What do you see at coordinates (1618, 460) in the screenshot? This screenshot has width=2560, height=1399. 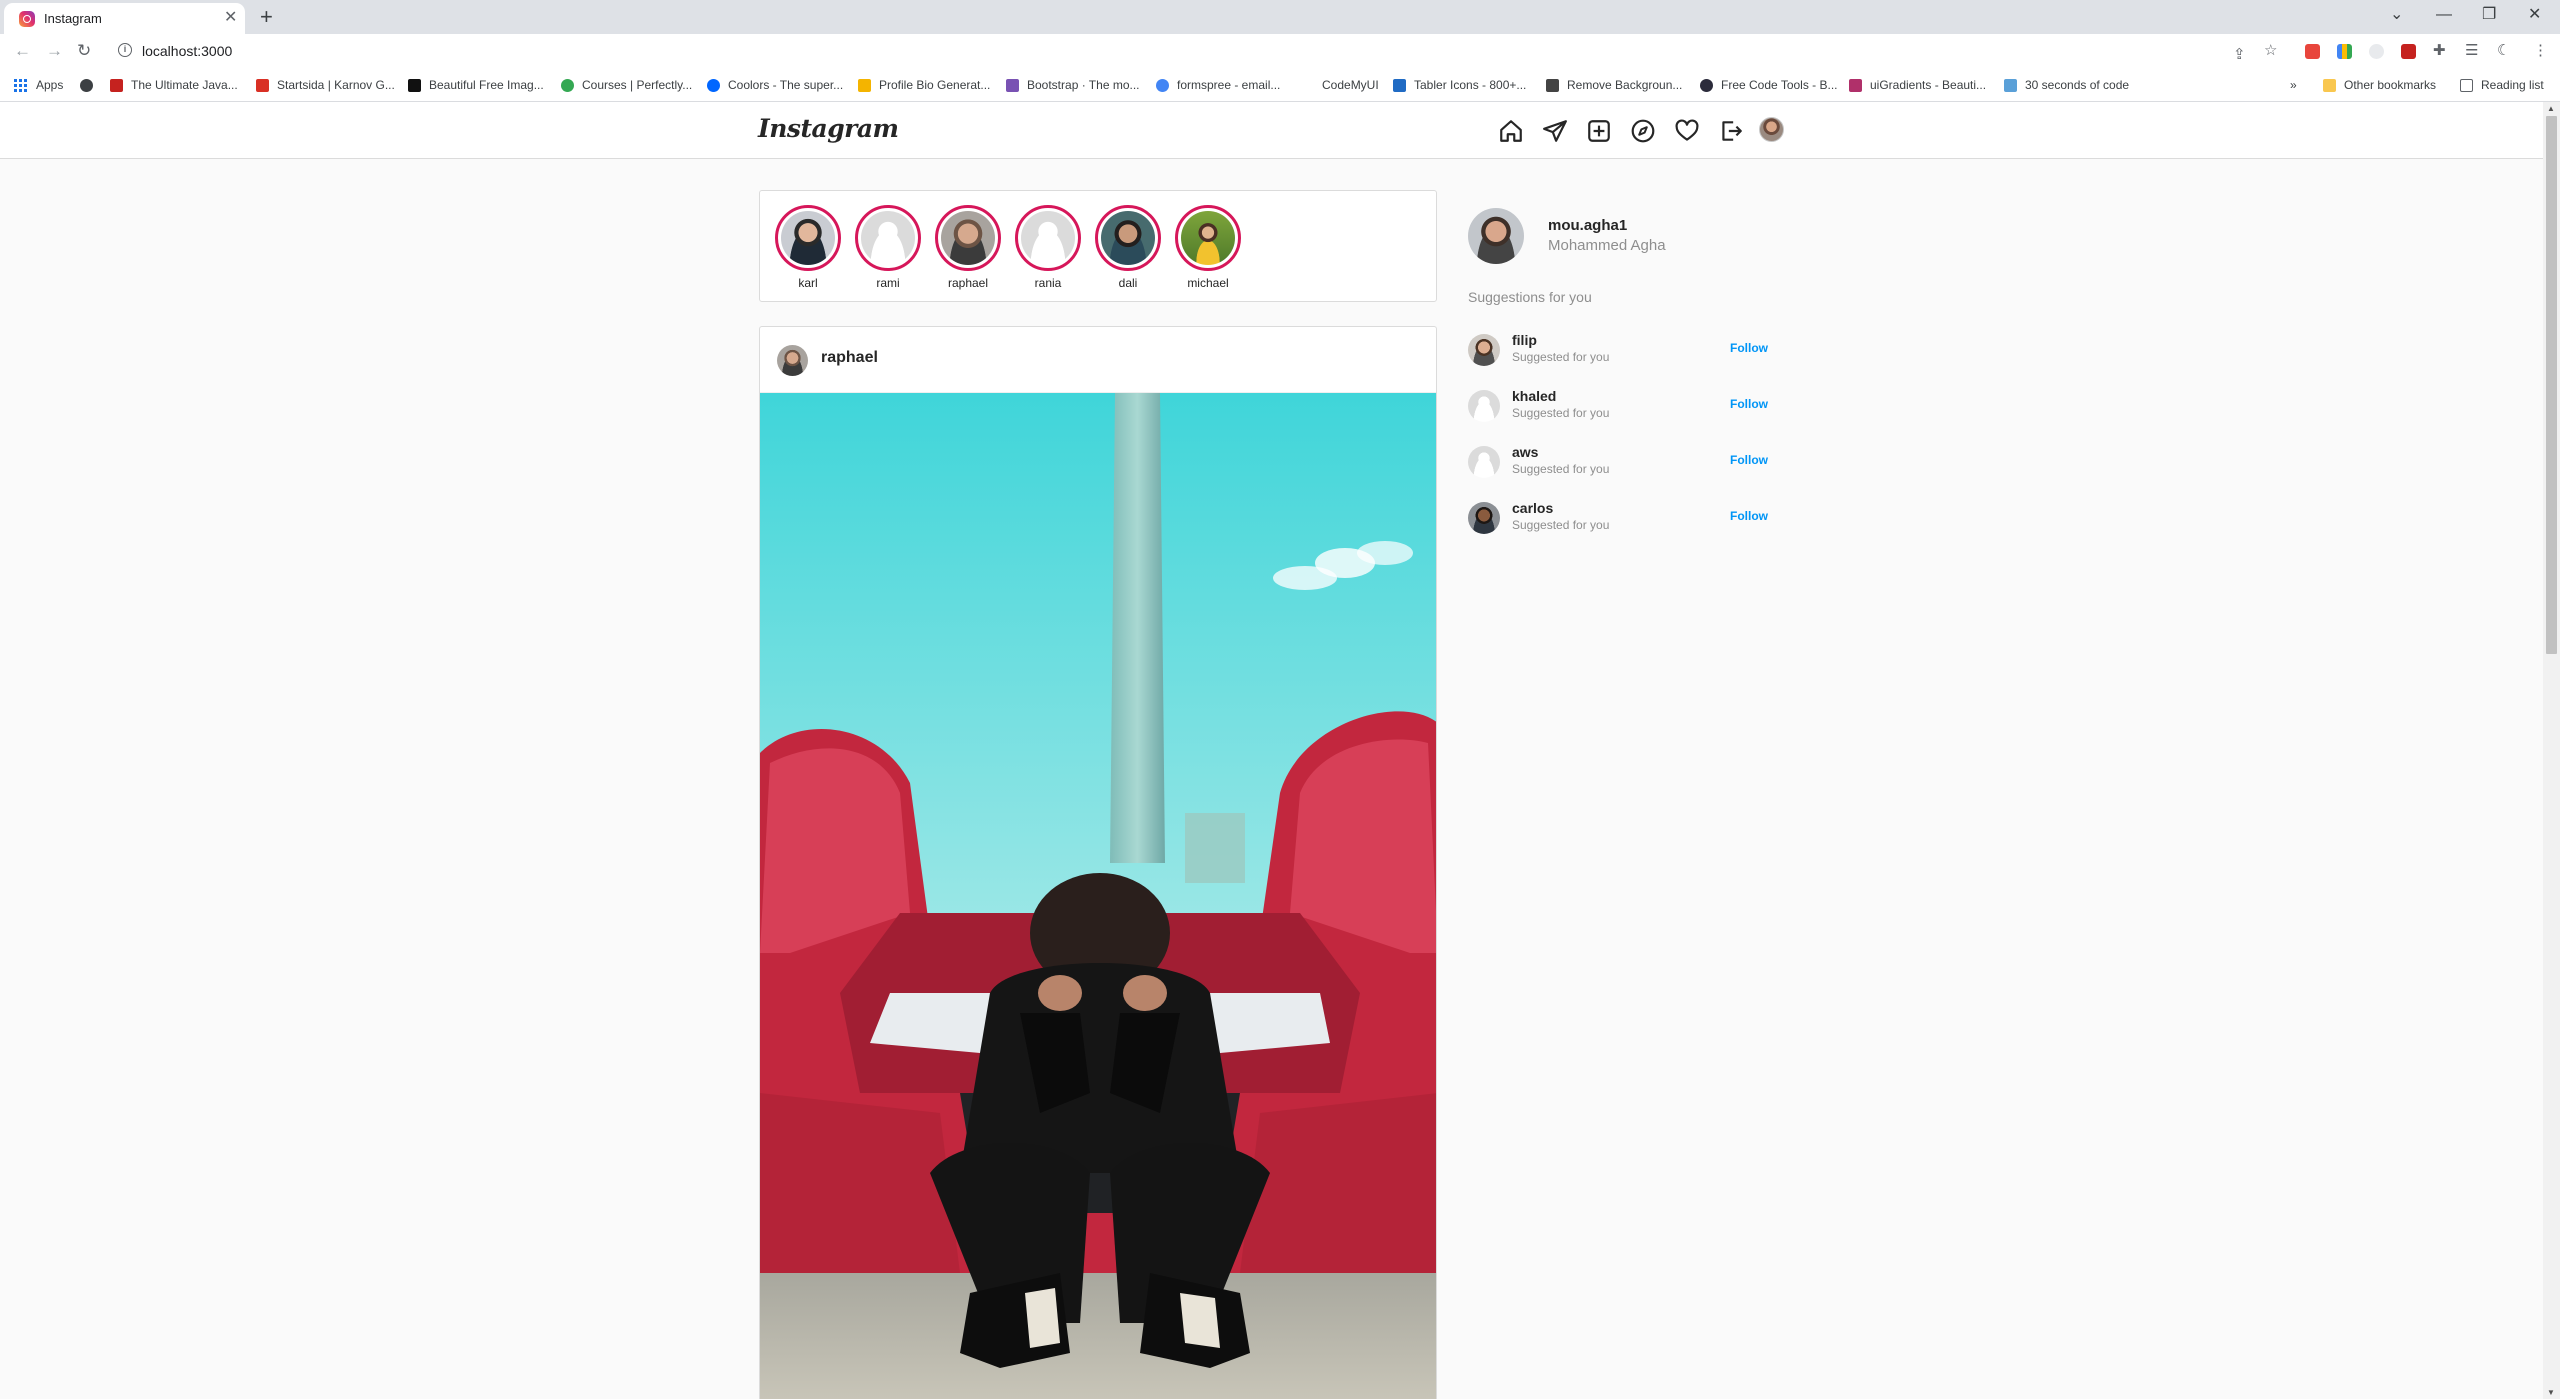 I see `suggestion-row: aws Suggested for you Follow` at bounding box center [1618, 460].